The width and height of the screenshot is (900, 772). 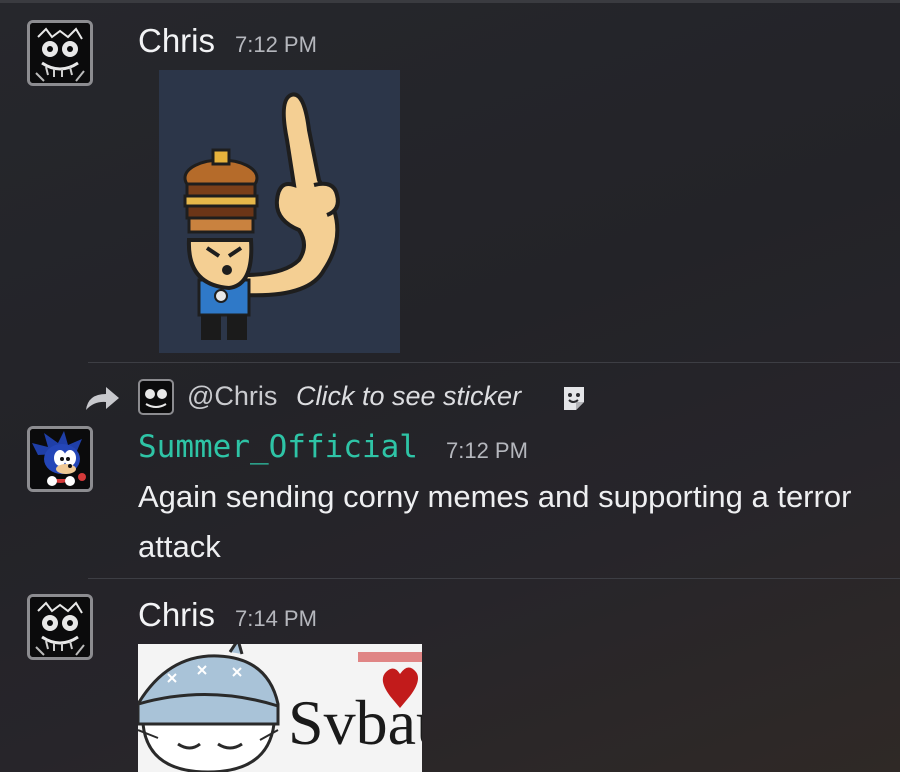 I want to click on reply-avatar-icon, so click(x=156, y=397).